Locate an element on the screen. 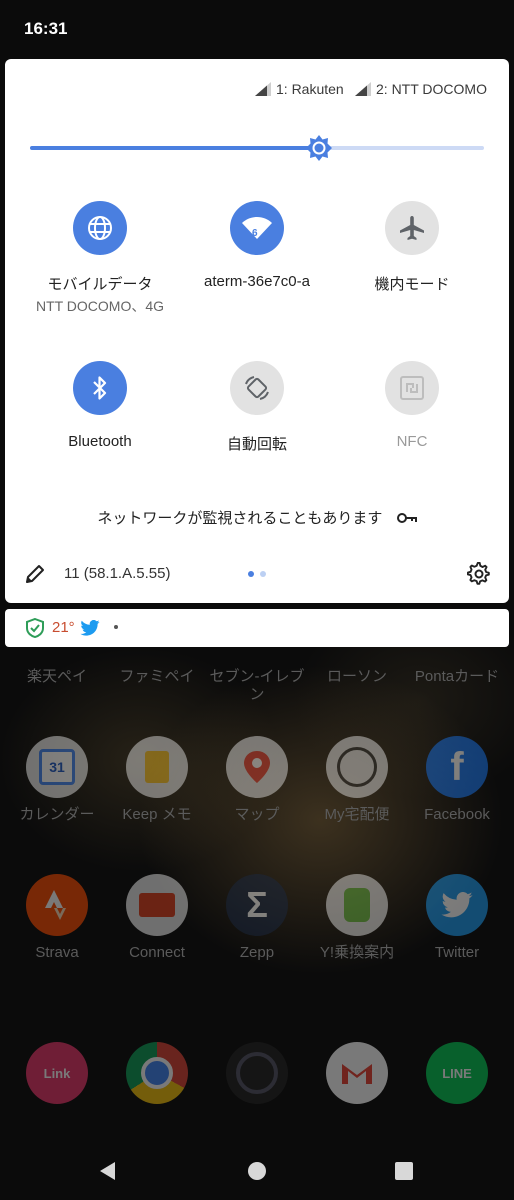 This screenshot has width=514, height=1200. tile-airplane-mode-button is located at coordinates (412, 228).